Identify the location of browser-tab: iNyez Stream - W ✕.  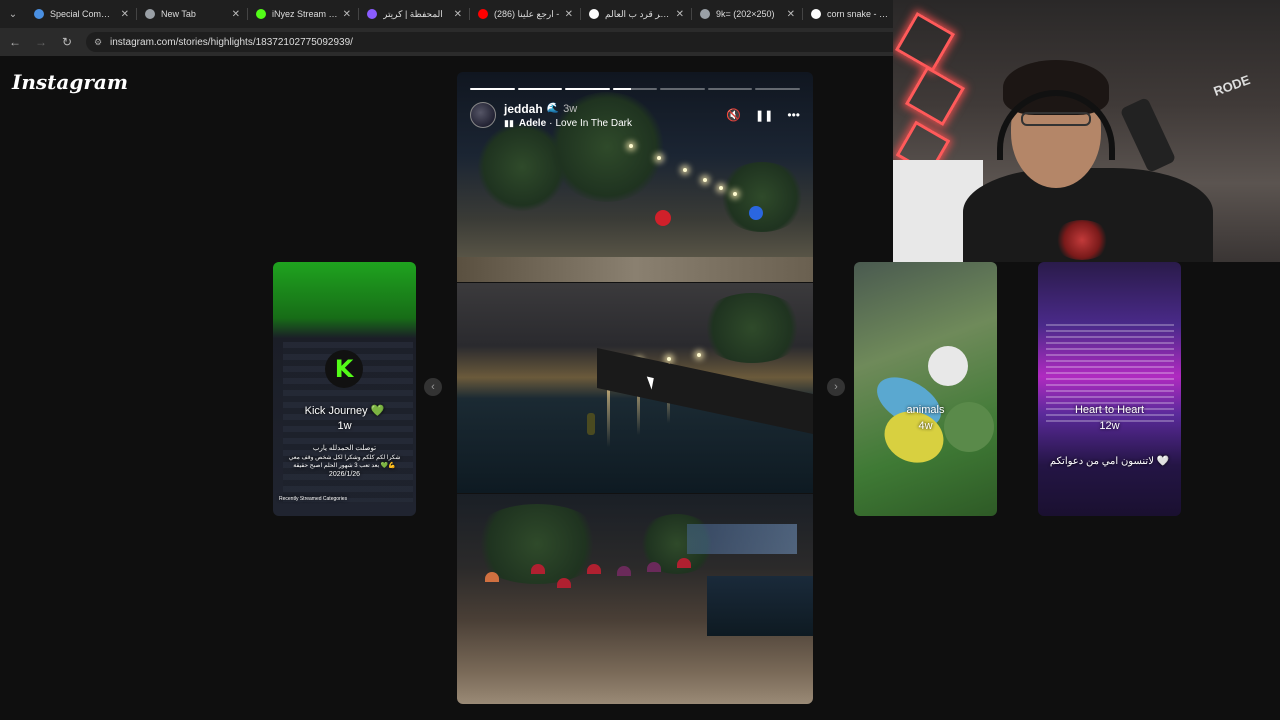
(303, 14).